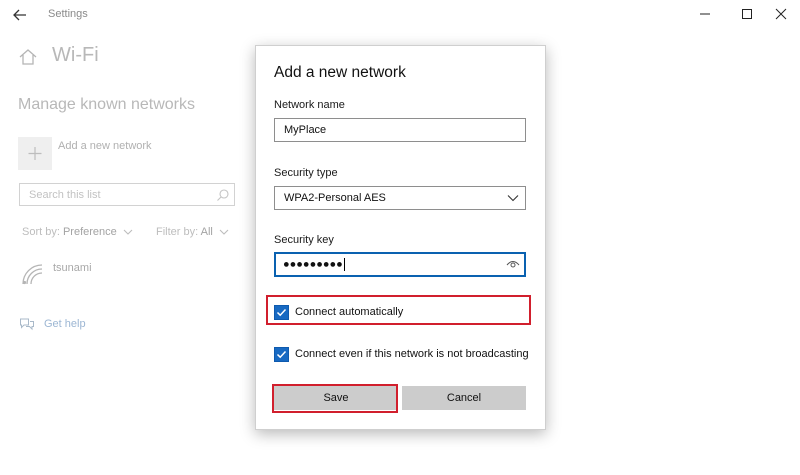 The height and width of the screenshot is (475, 800). Describe the element at coordinates (206, 232) in the screenshot. I see `filter-value: All` at that location.